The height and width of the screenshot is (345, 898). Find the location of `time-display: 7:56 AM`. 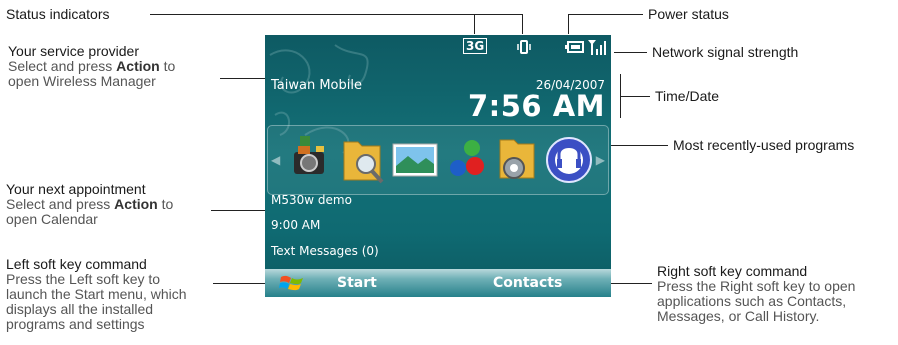

time-display: 7:56 AM is located at coordinates (536, 106).